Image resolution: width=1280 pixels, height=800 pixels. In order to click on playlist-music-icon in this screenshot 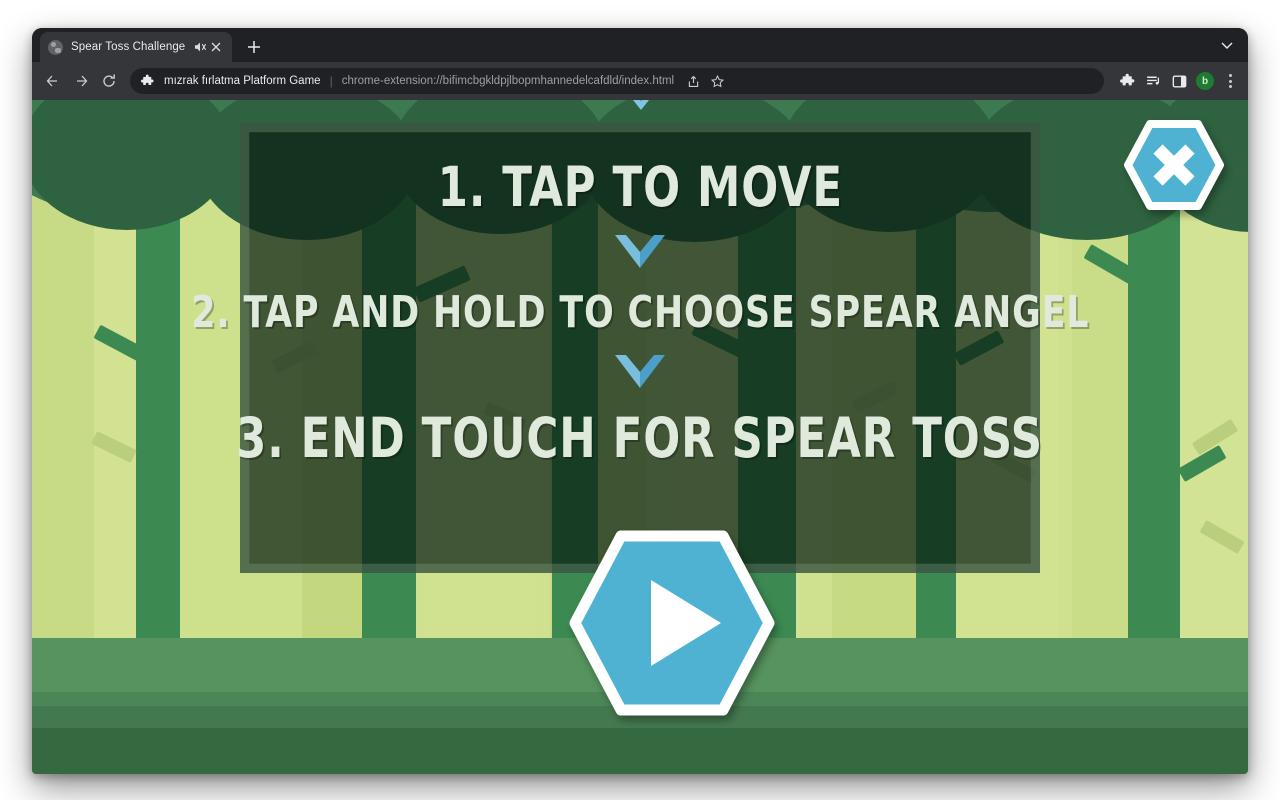, I will do `click(1153, 81)`.